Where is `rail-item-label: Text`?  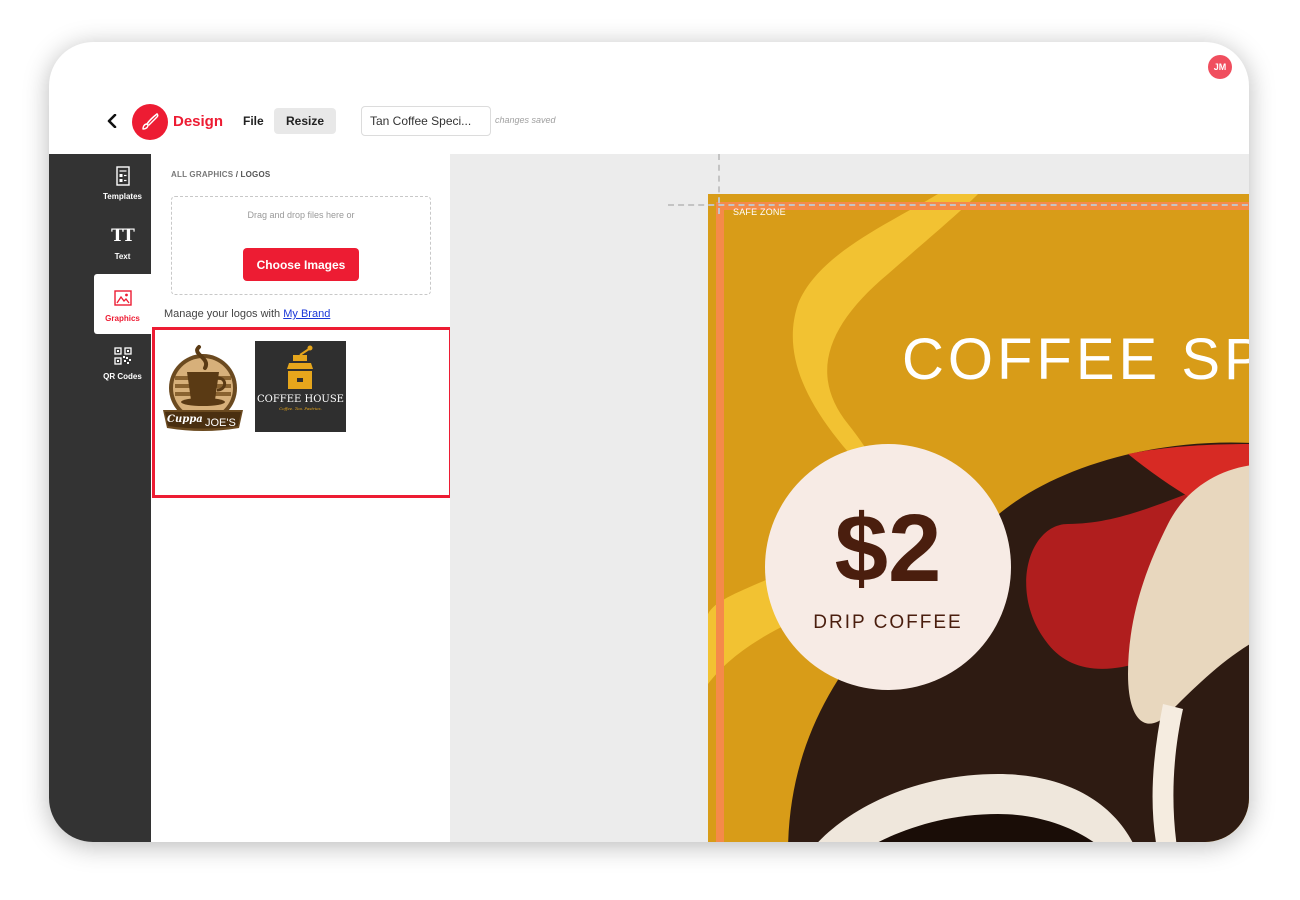
rail-item-label: Text is located at coordinates (122, 256).